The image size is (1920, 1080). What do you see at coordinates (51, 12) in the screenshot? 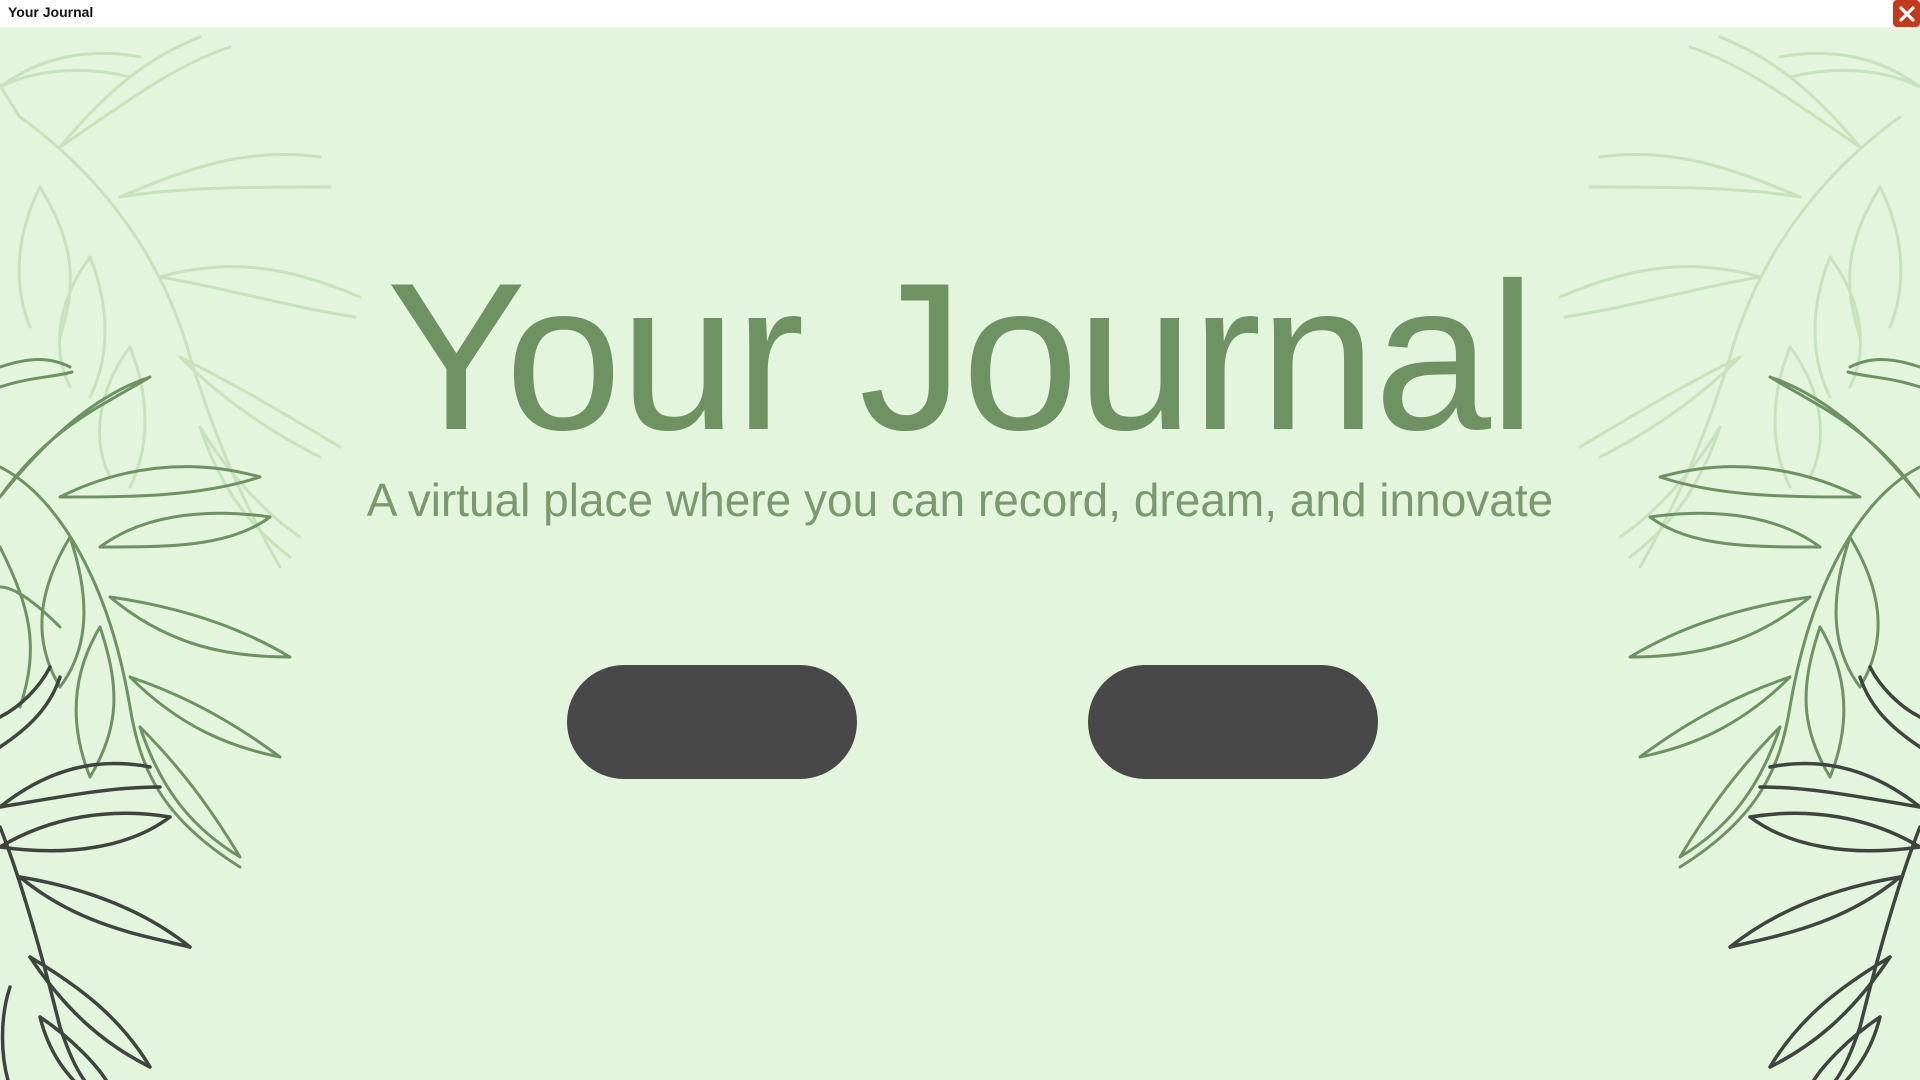
I see `window-title: Your Journal` at bounding box center [51, 12].